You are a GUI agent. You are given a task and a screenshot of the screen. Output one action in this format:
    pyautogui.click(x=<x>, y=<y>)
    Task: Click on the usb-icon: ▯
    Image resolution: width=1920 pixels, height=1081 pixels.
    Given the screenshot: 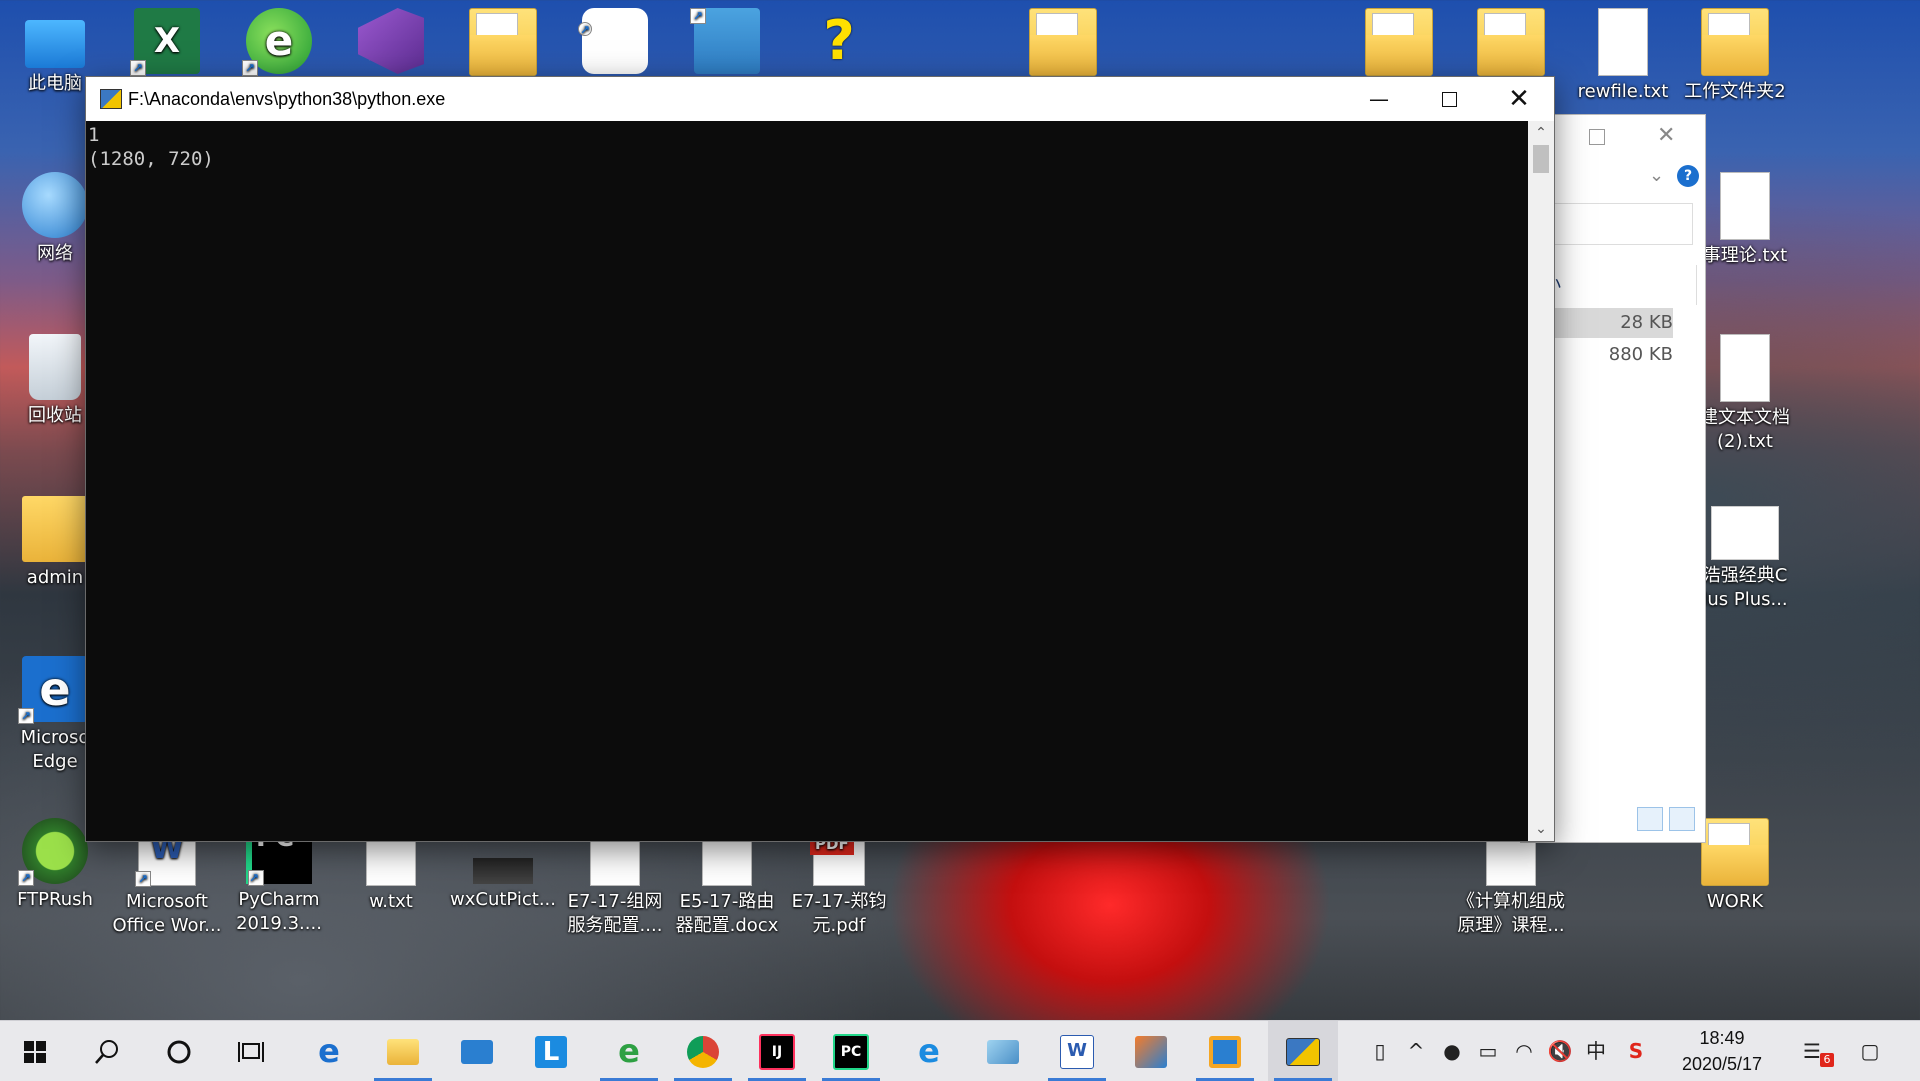 What is the action you would take?
    pyautogui.click(x=1380, y=1051)
    